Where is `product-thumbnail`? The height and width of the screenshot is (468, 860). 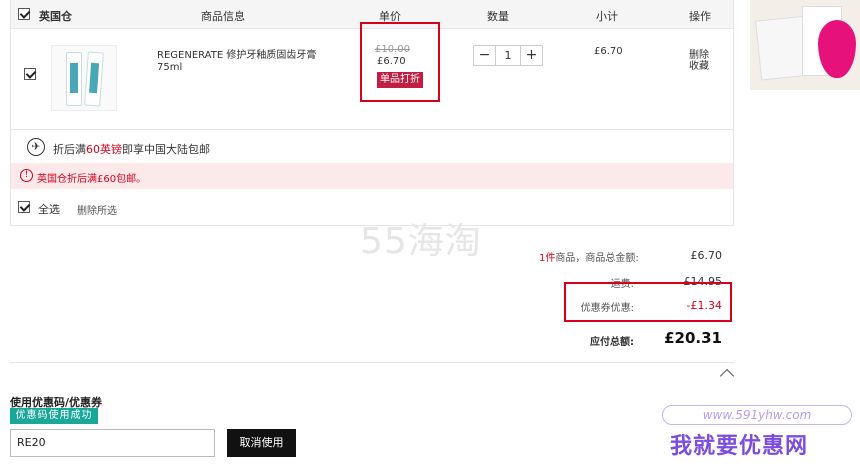 product-thumbnail is located at coordinates (84, 78).